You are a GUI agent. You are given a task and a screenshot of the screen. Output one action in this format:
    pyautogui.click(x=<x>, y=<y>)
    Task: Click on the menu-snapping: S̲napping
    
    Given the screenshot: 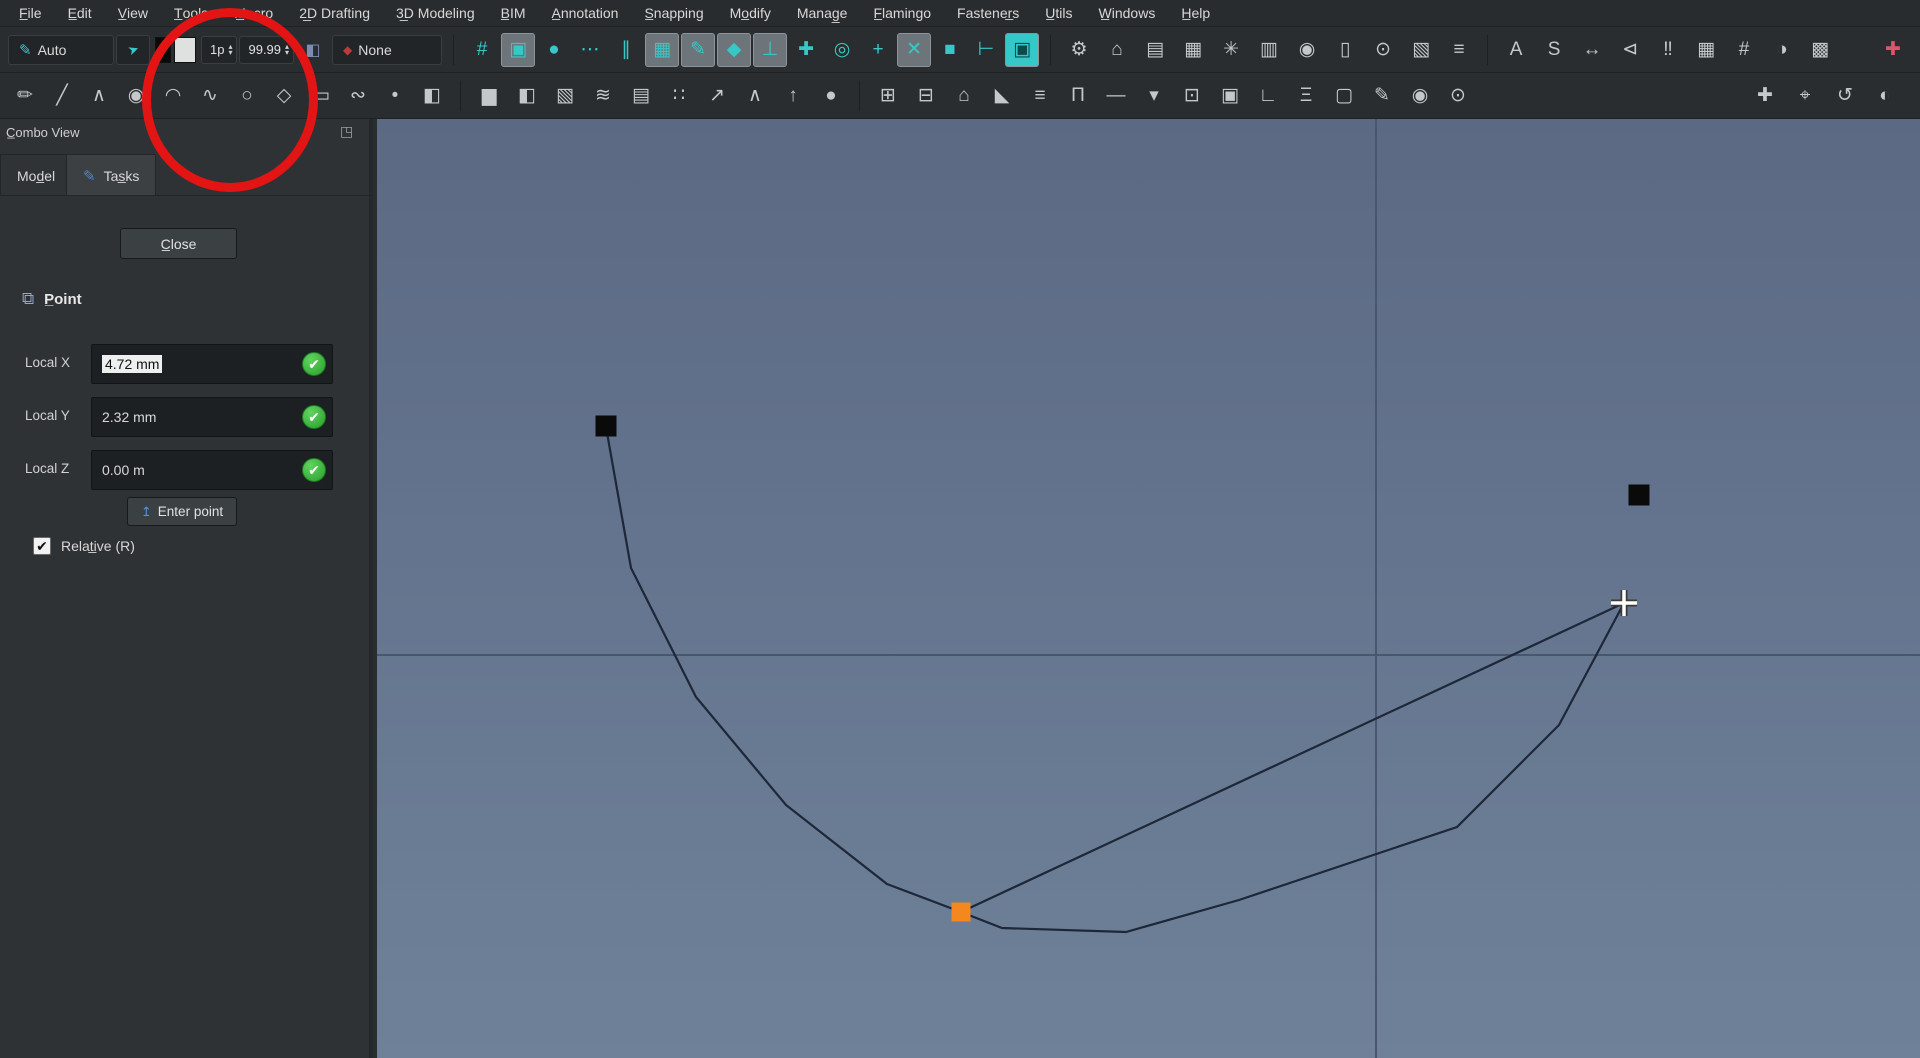 What is the action you would take?
    pyautogui.click(x=673, y=13)
    